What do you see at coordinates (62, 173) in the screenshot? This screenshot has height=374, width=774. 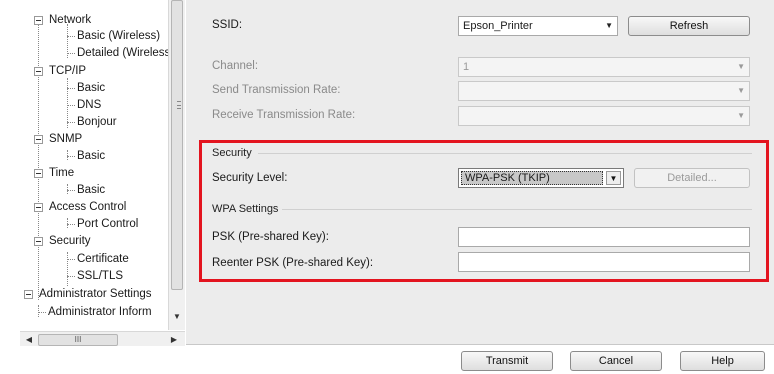 I see `tree-node-label: Time` at bounding box center [62, 173].